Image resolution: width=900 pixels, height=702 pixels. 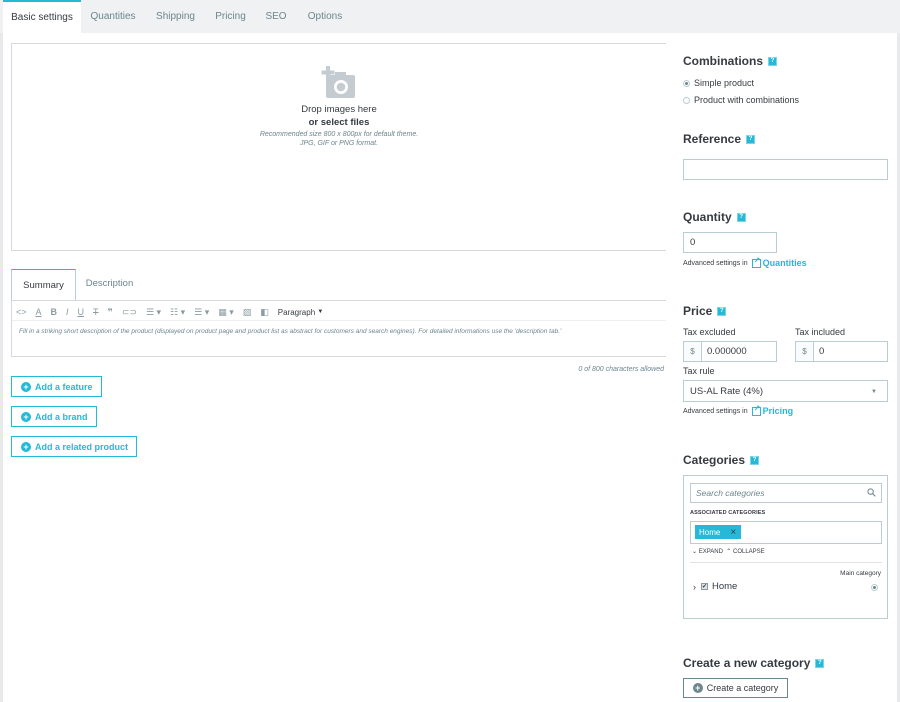 I want to click on add-related-label: Add a related product, so click(x=82, y=446).